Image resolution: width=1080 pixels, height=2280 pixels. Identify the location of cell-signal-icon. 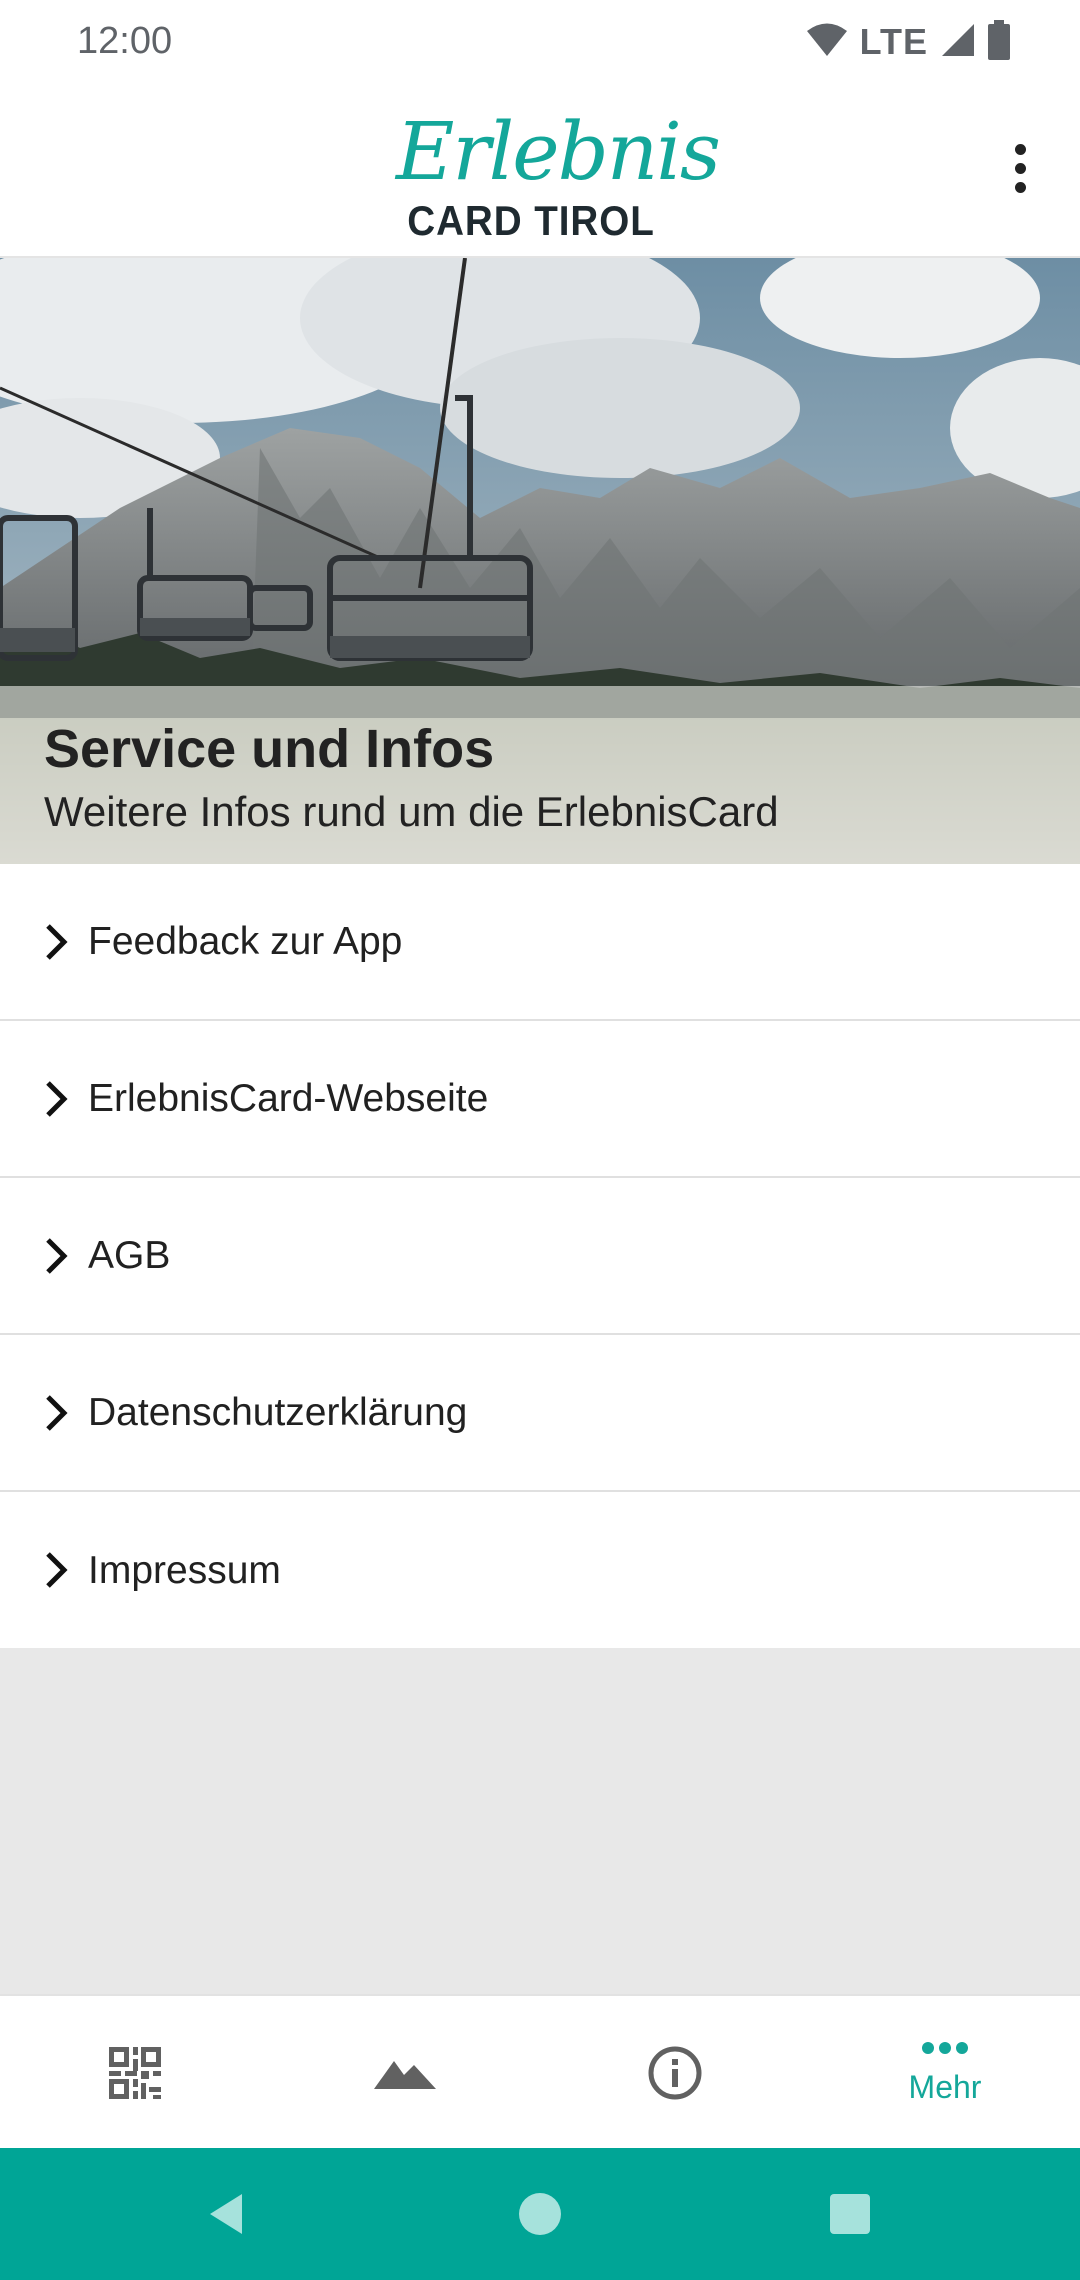
(958, 42).